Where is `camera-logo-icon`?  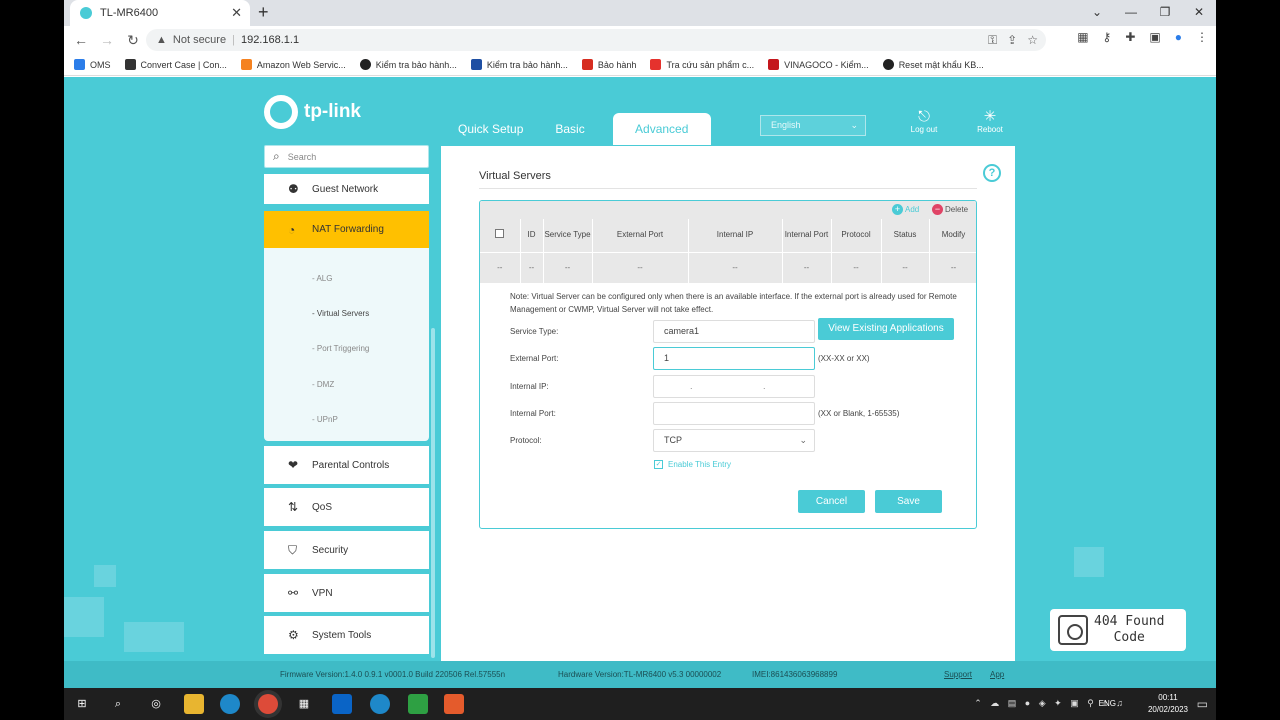 camera-logo-icon is located at coordinates (1073, 630).